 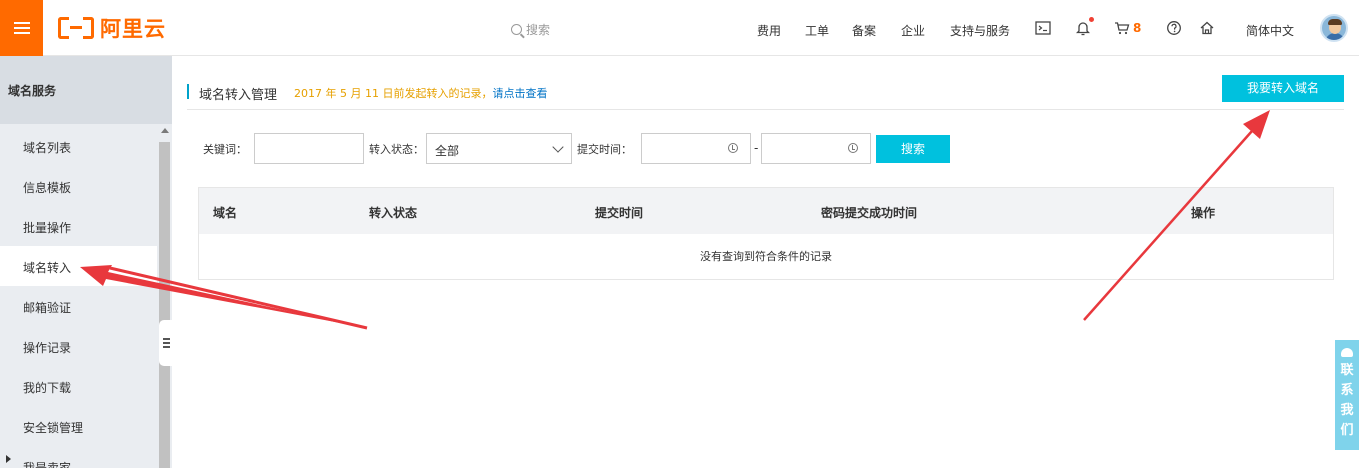 I want to click on nav-tickets: 工单, so click(x=817, y=30).